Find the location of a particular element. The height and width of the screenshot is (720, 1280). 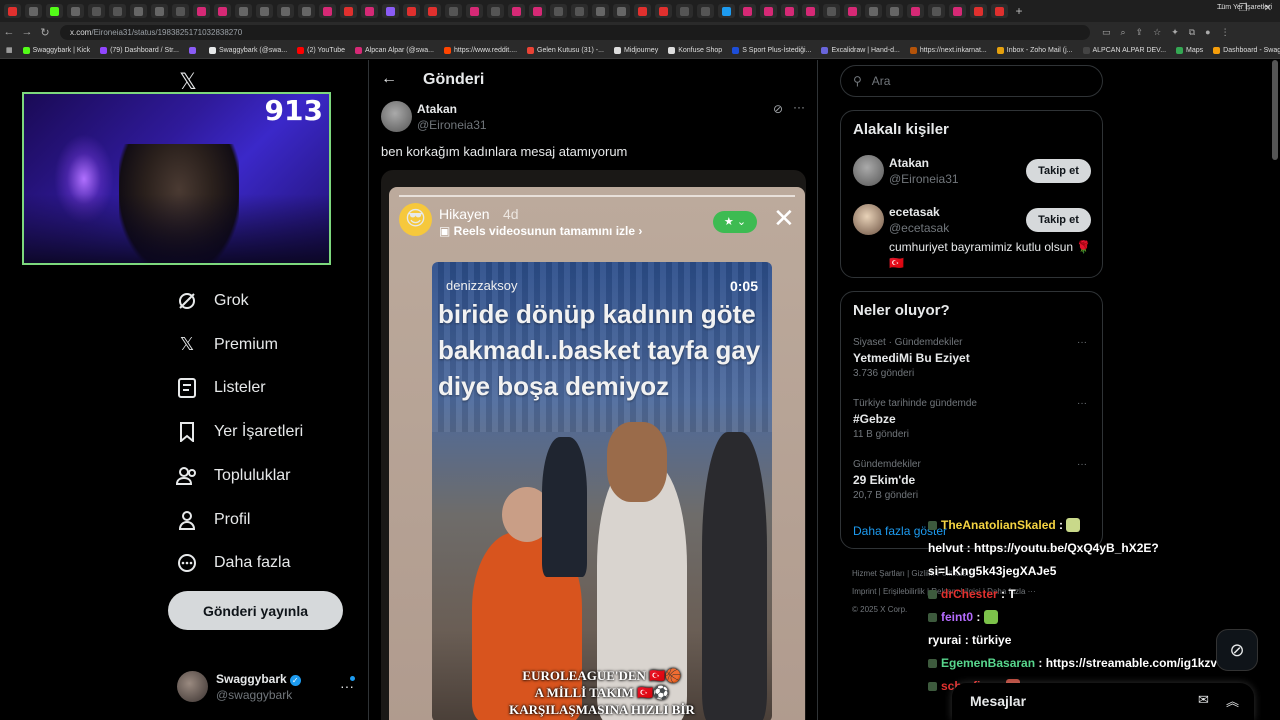

nav-item-grok: Grok is located at coordinates (212, 301).